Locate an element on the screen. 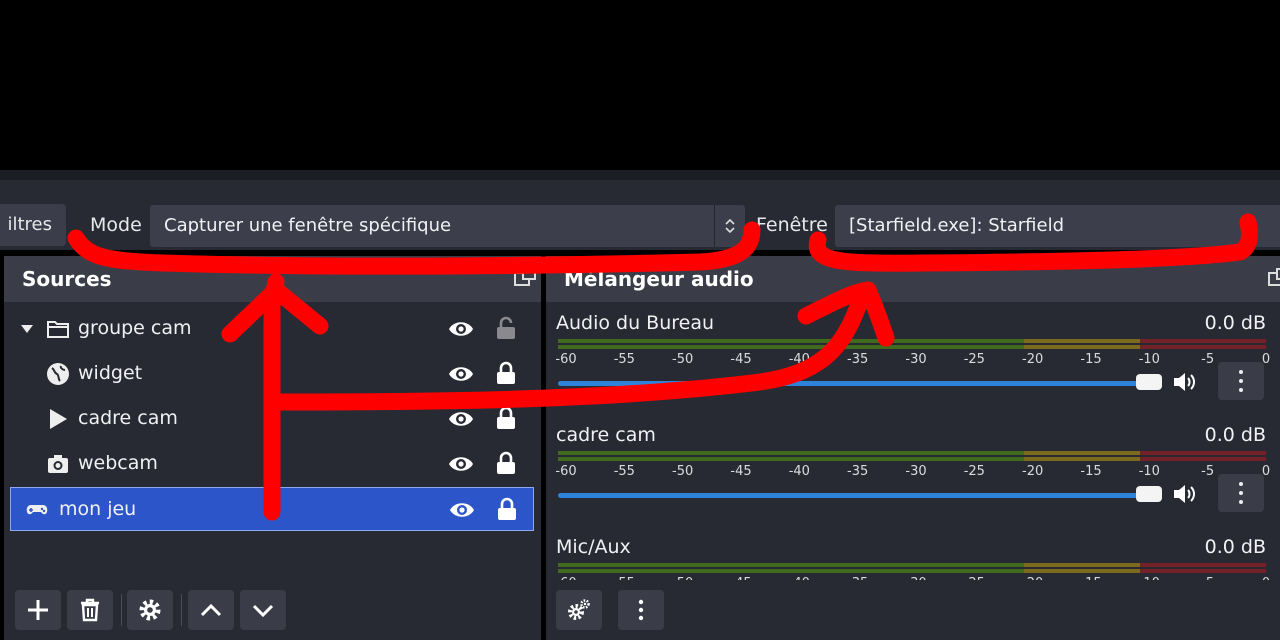 The width and height of the screenshot is (1280, 640). source-item-widget: widget is located at coordinates (272, 374).